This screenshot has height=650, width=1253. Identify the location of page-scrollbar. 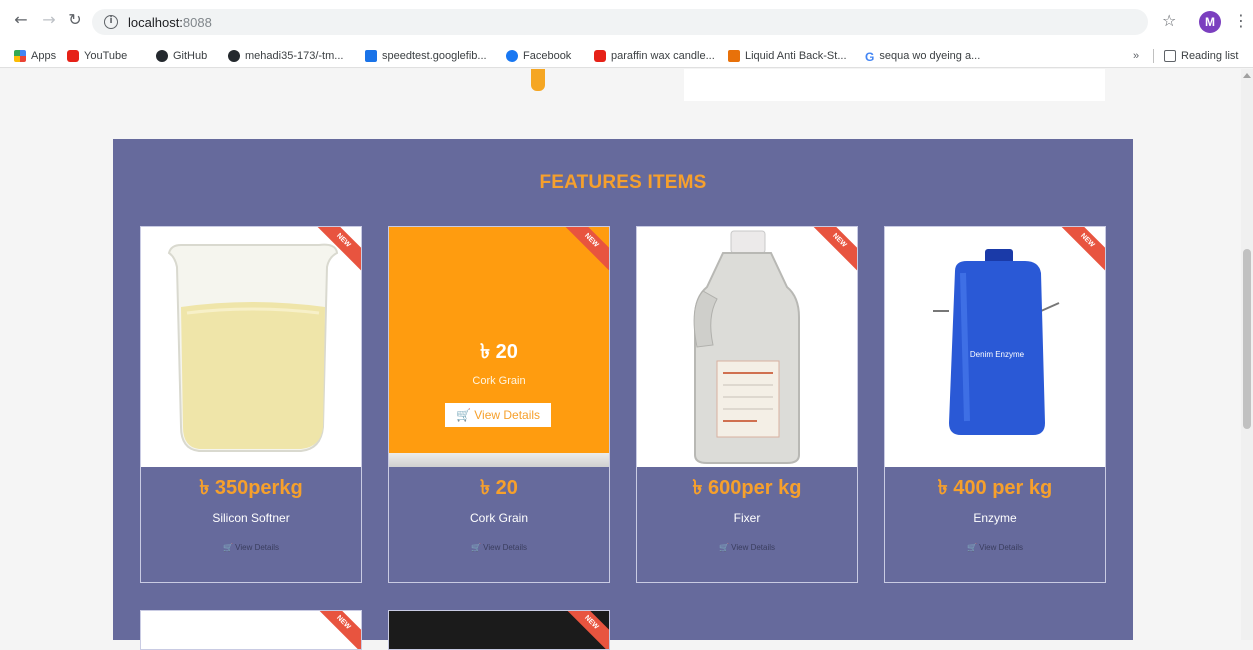
(1247, 354).